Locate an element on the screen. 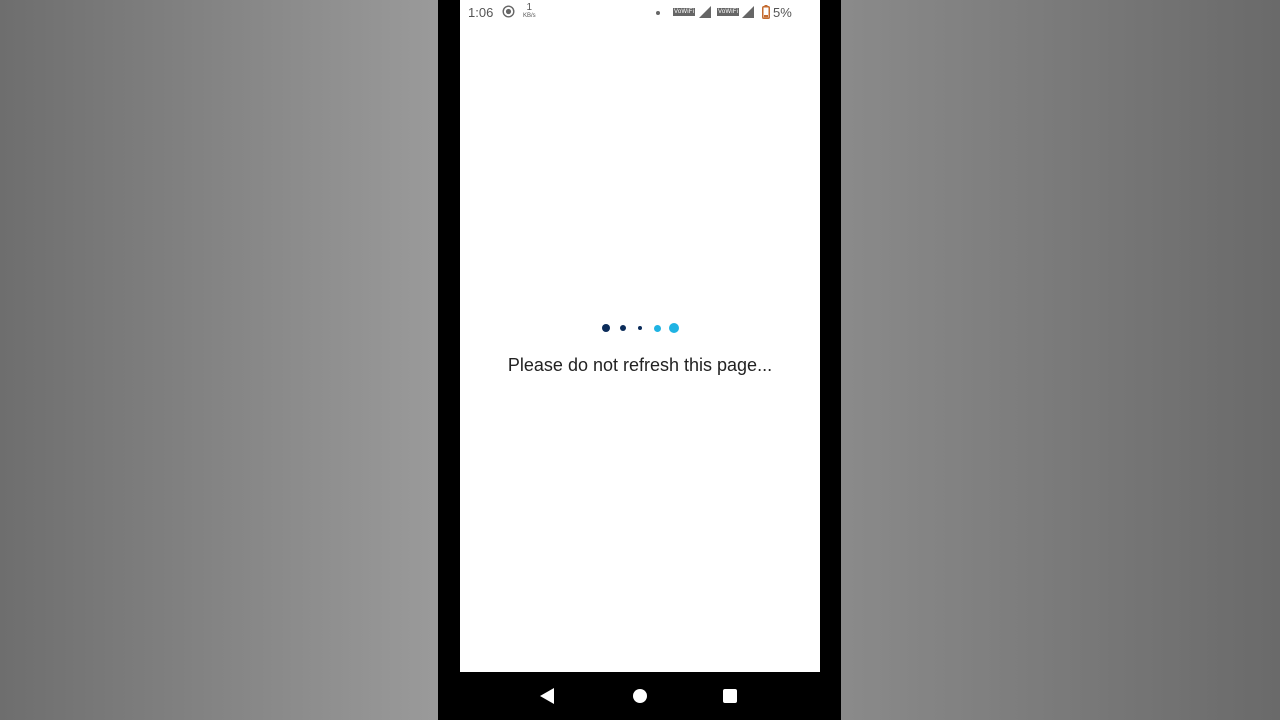 The width and height of the screenshot is (1280, 720). network-speed-value: 1 is located at coordinates (529, 7).